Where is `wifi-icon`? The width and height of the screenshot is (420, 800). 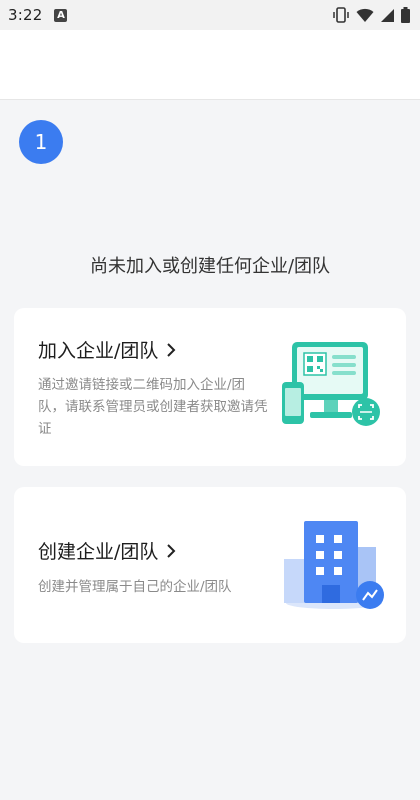
wifi-icon is located at coordinates (365, 15).